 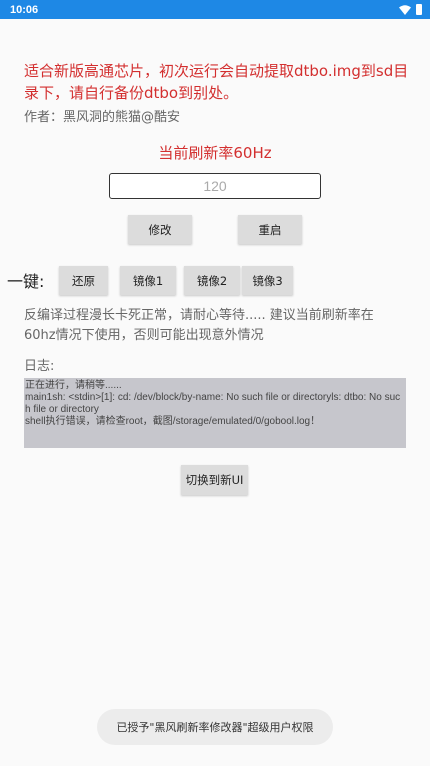 I want to click on onekey-label: 一键:, so click(x=26, y=281).